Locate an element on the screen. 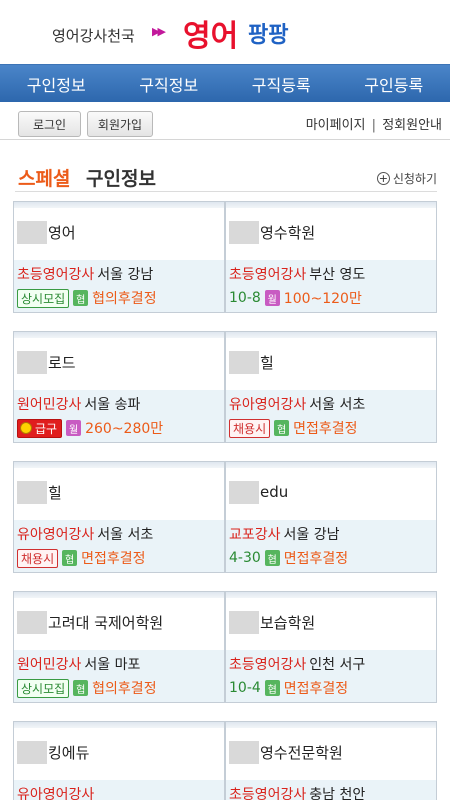 The width and height of the screenshot is (450, 800). job-info: 초등영어강사 부산 영도 is located at coordinates (297, 274).